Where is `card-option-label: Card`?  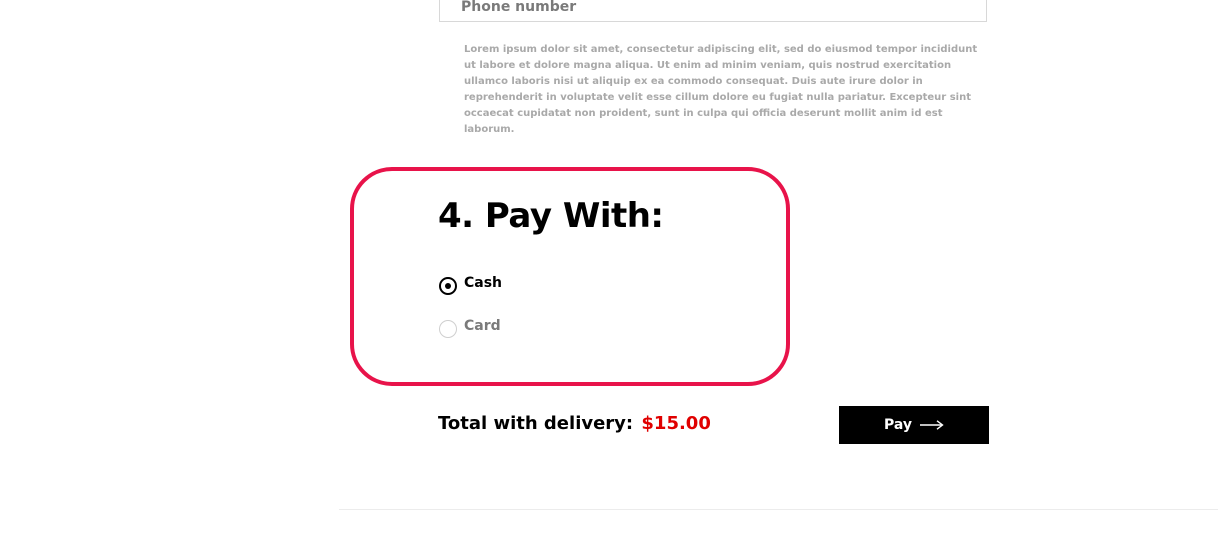
card-option-label: Card is located at coordinates (482, 326).